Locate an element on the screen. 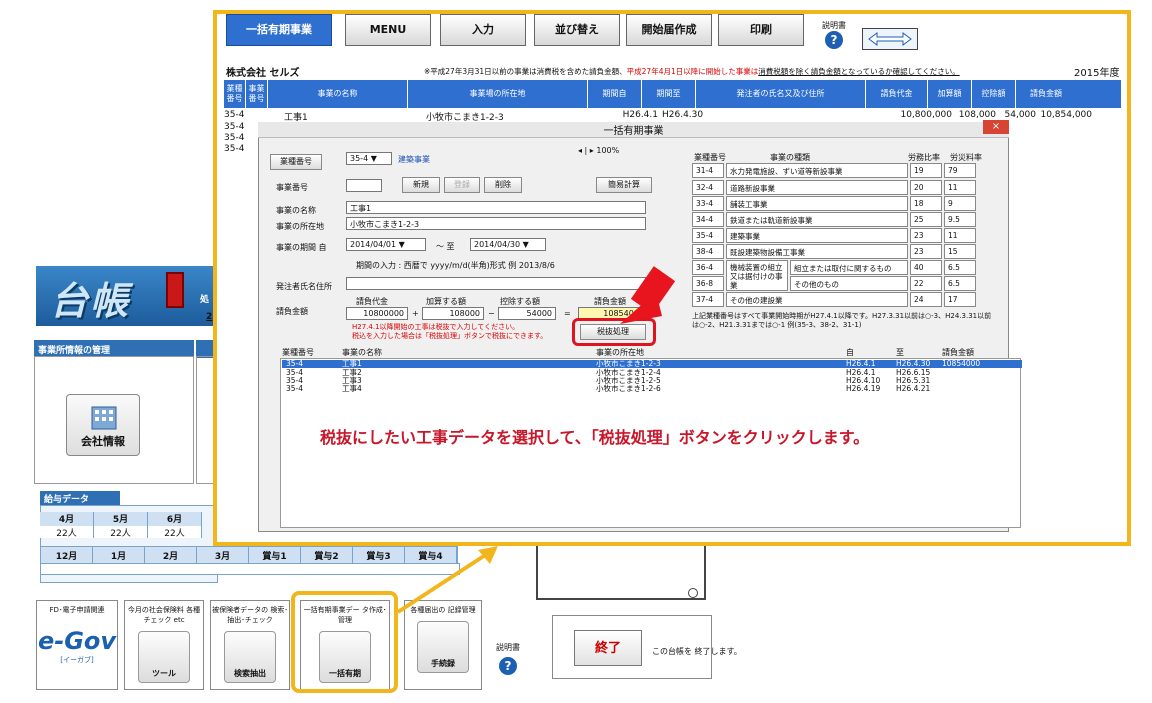 The image size is (1152, 703). tool-title: 被保険者データの 検索･抽出･チェック is located at coordinates (250, 615).